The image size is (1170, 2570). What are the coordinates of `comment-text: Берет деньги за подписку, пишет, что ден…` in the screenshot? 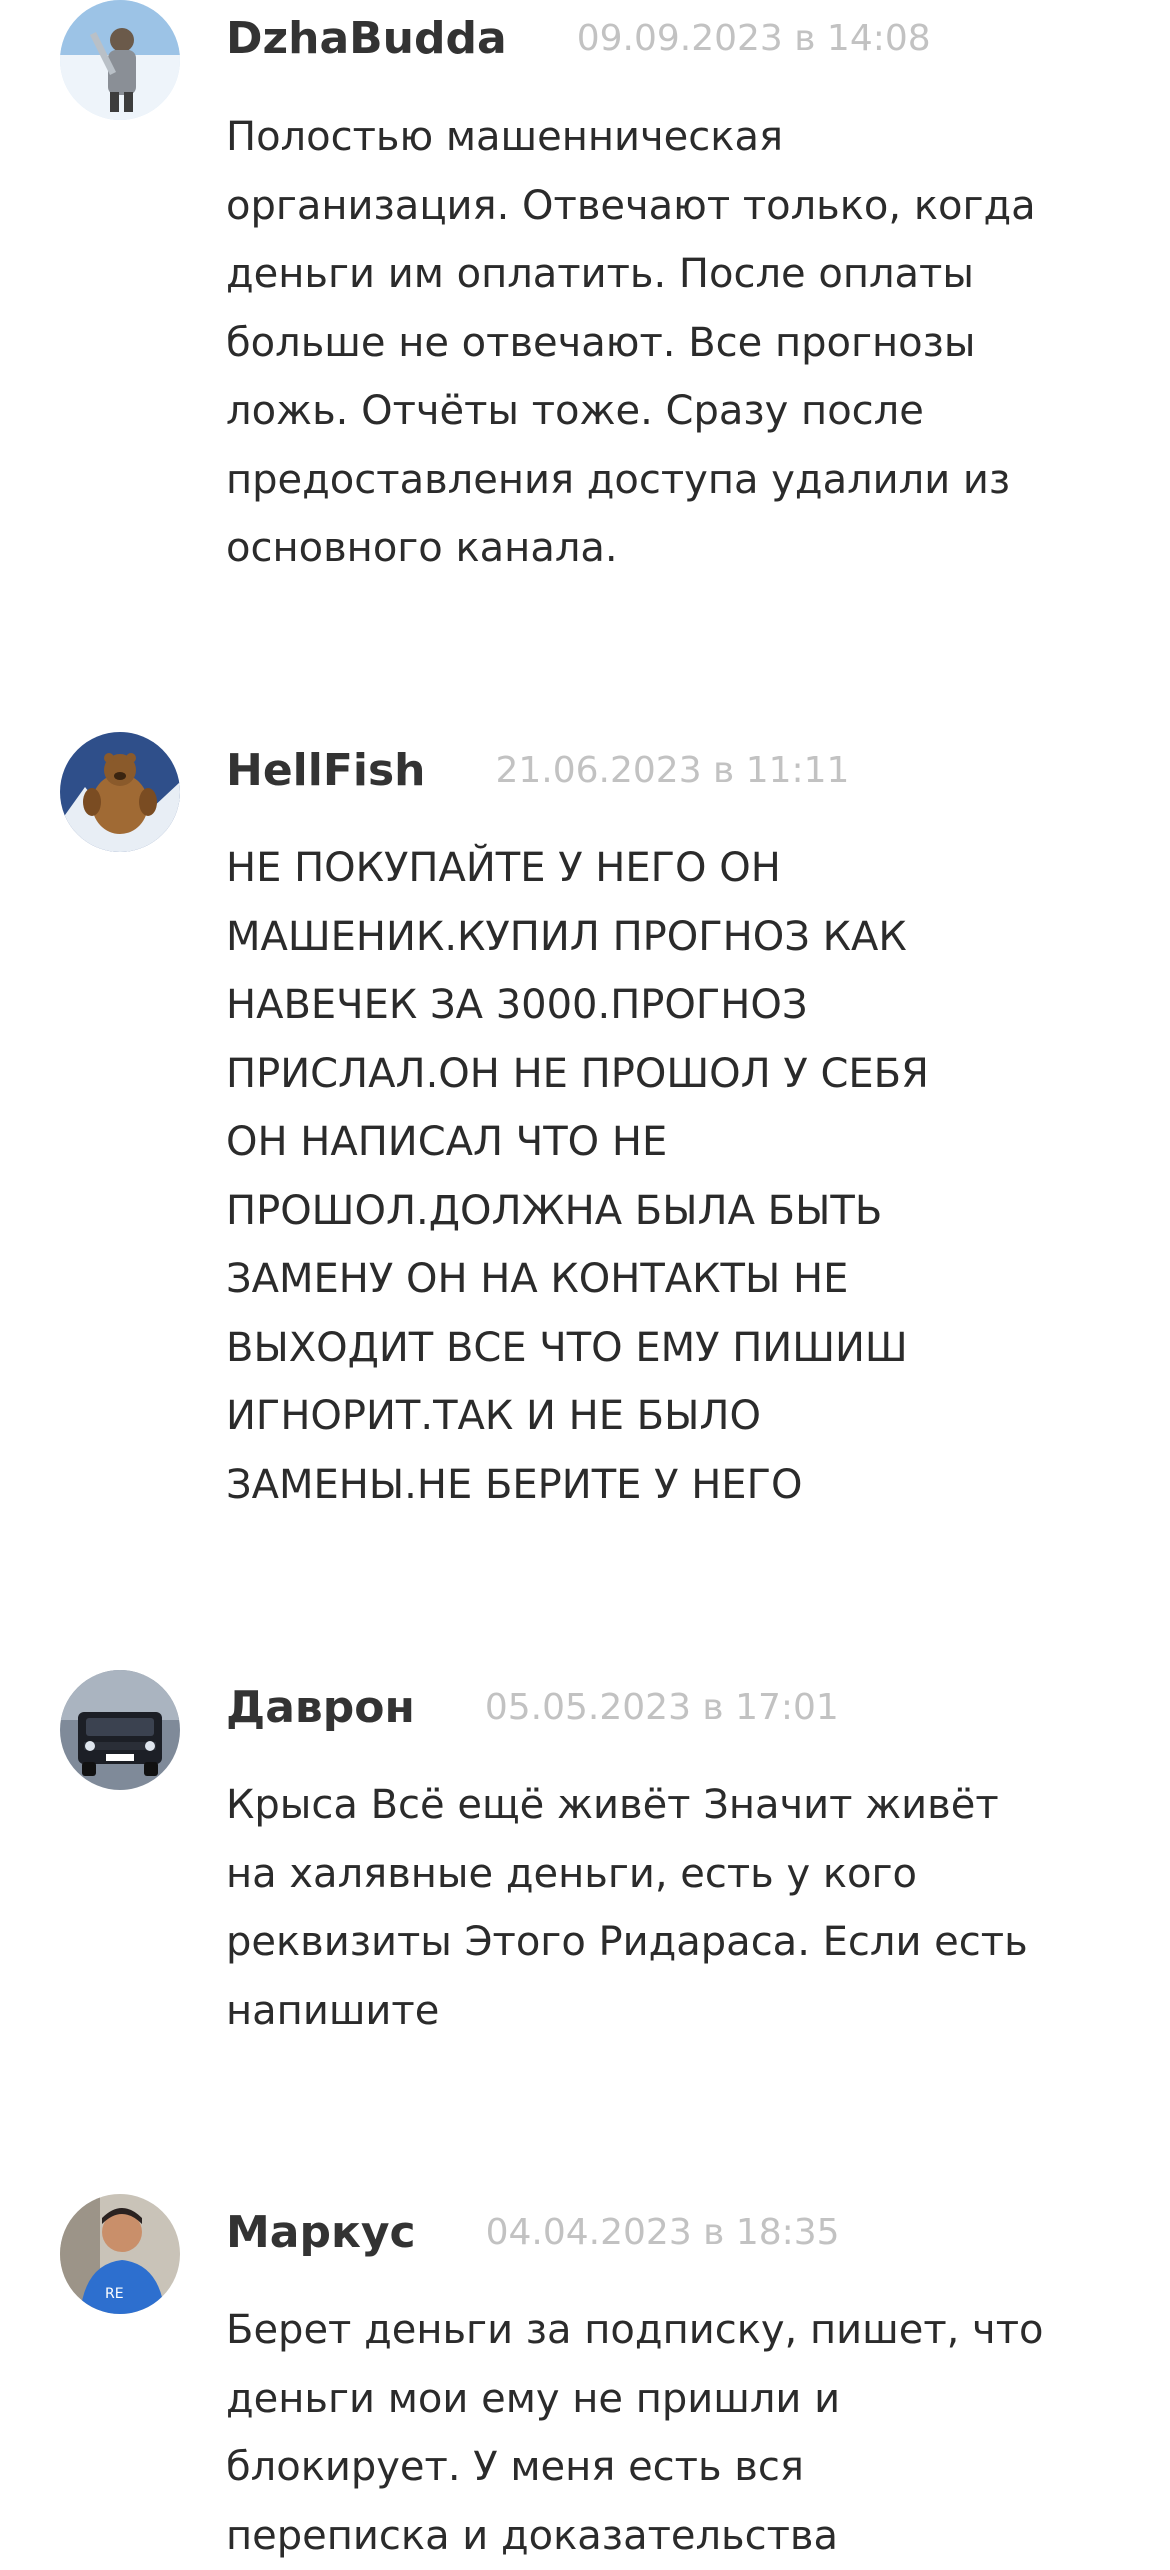 It's located at (635, 2433).